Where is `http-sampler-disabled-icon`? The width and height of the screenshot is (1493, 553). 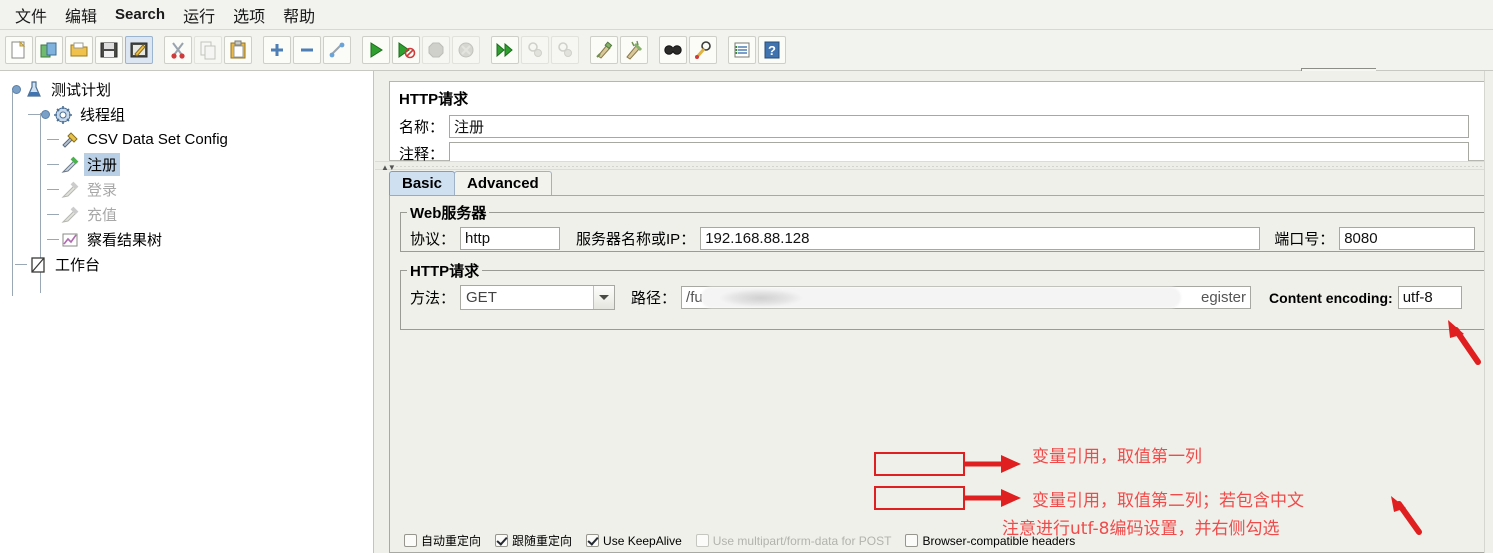
http-sampler-disabled-icon is located at coordinates (70, 189).